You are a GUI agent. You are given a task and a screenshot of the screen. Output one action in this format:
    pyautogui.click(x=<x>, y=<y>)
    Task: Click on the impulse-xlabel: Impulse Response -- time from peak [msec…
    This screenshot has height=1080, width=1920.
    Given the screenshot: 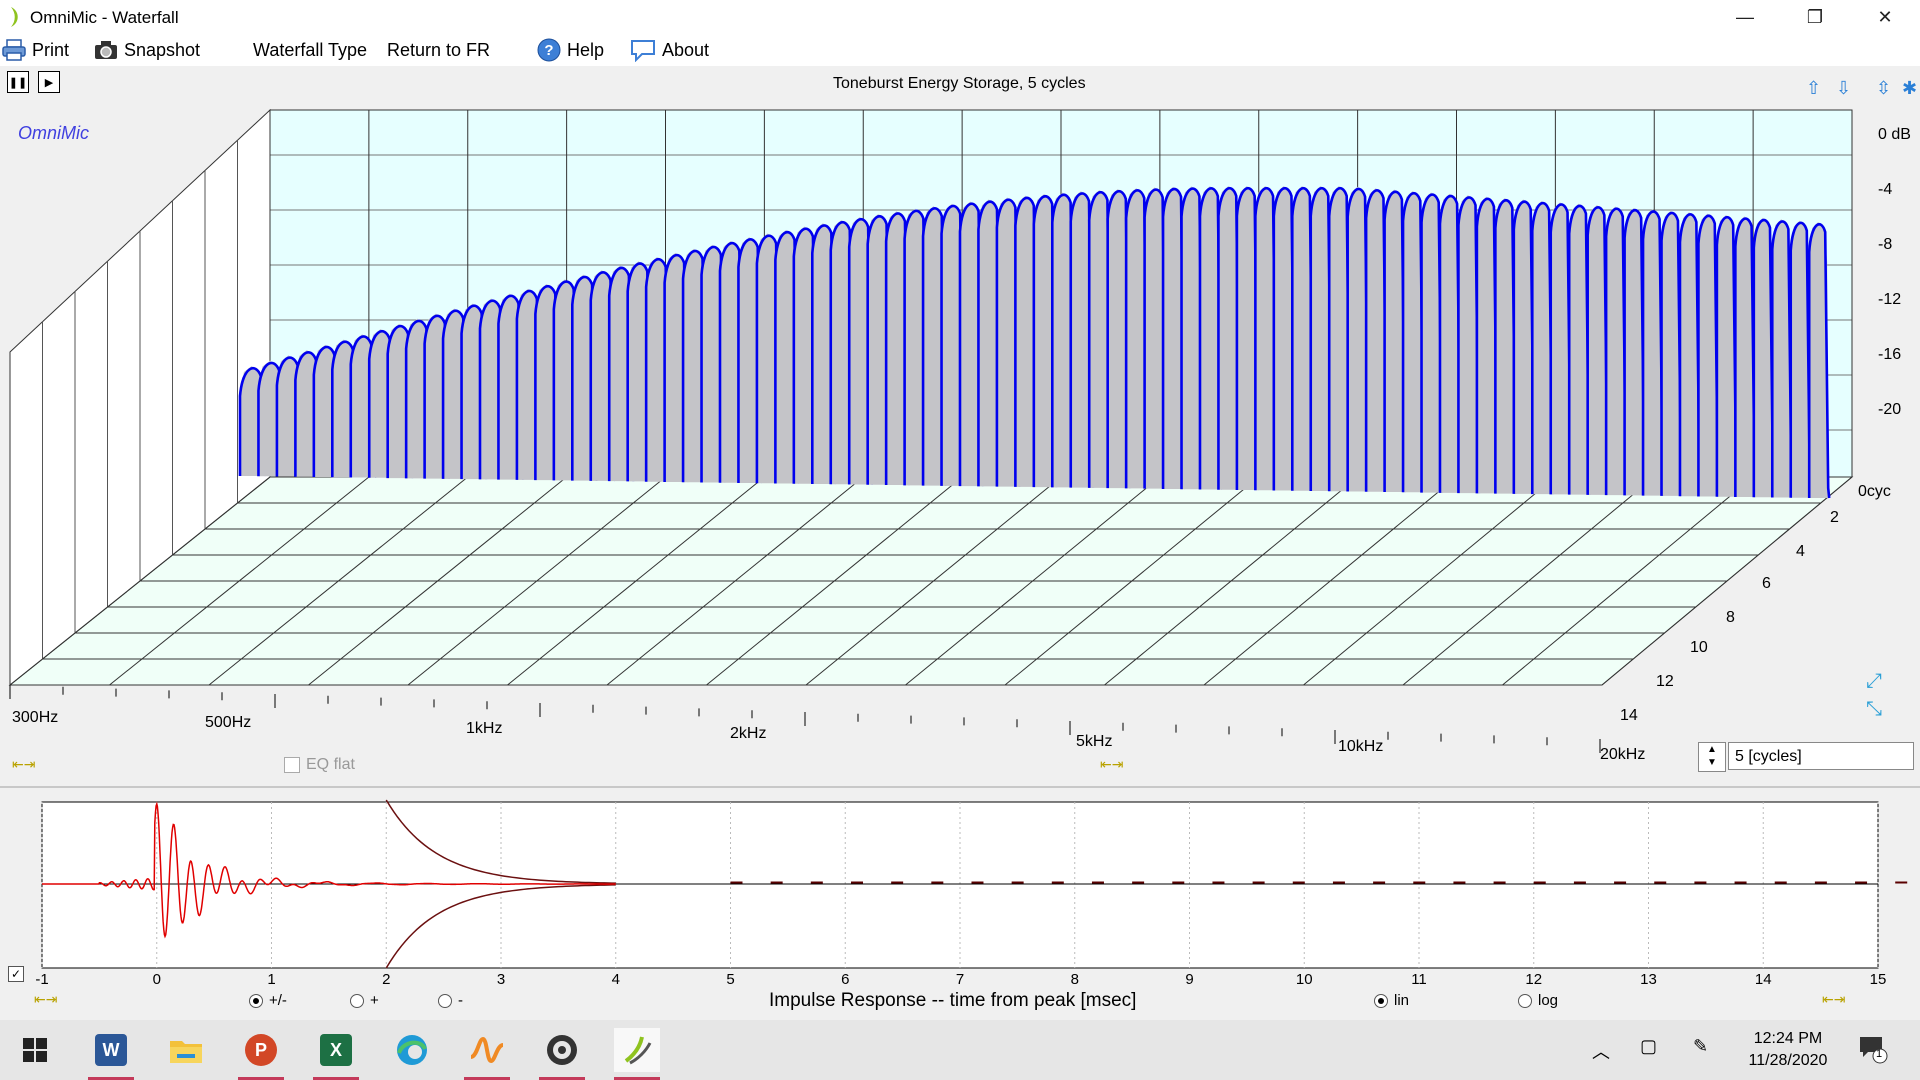 What is the action you would take?
    pyautogui.click(x=953, y=1000)
    